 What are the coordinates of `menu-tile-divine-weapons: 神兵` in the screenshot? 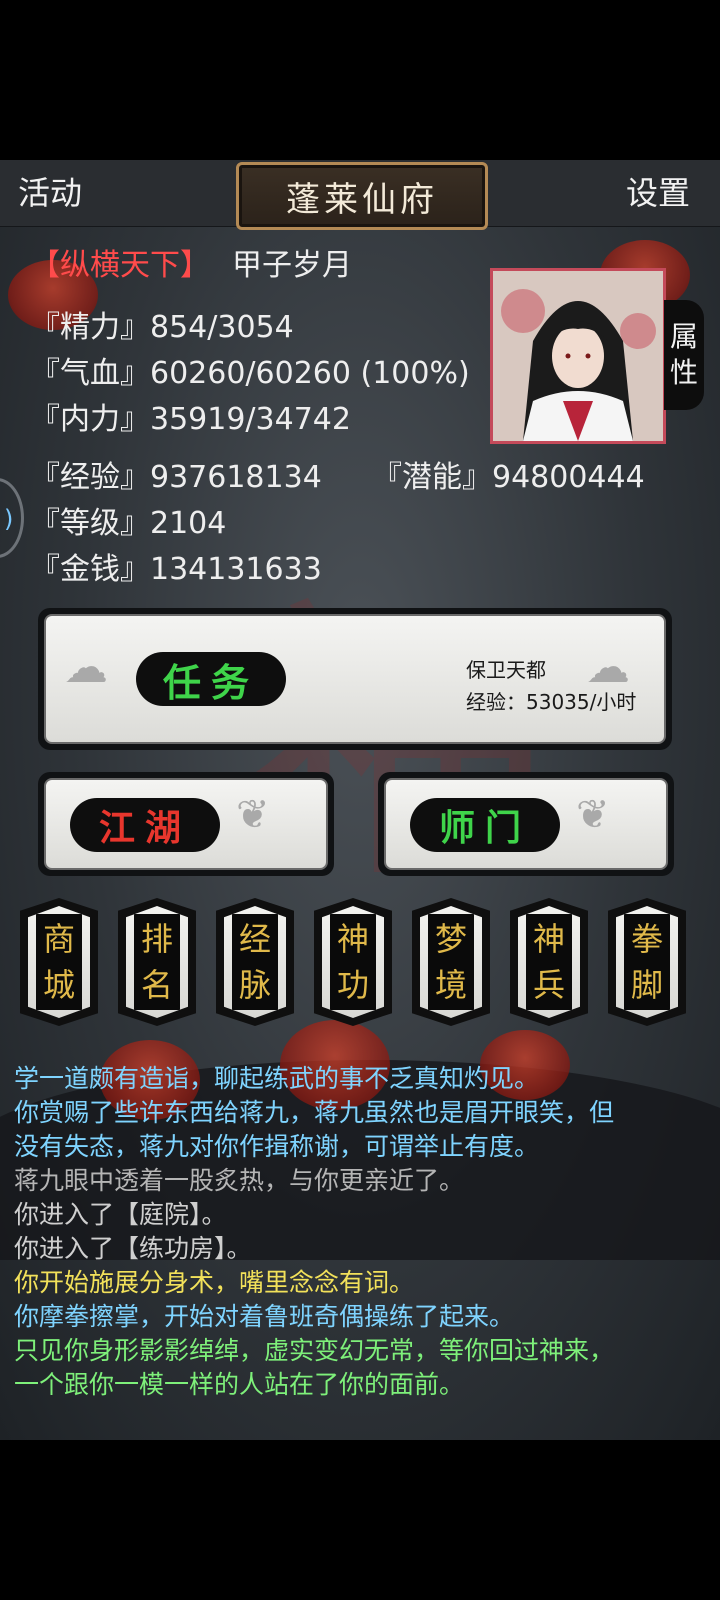 It's located at (549, 962).